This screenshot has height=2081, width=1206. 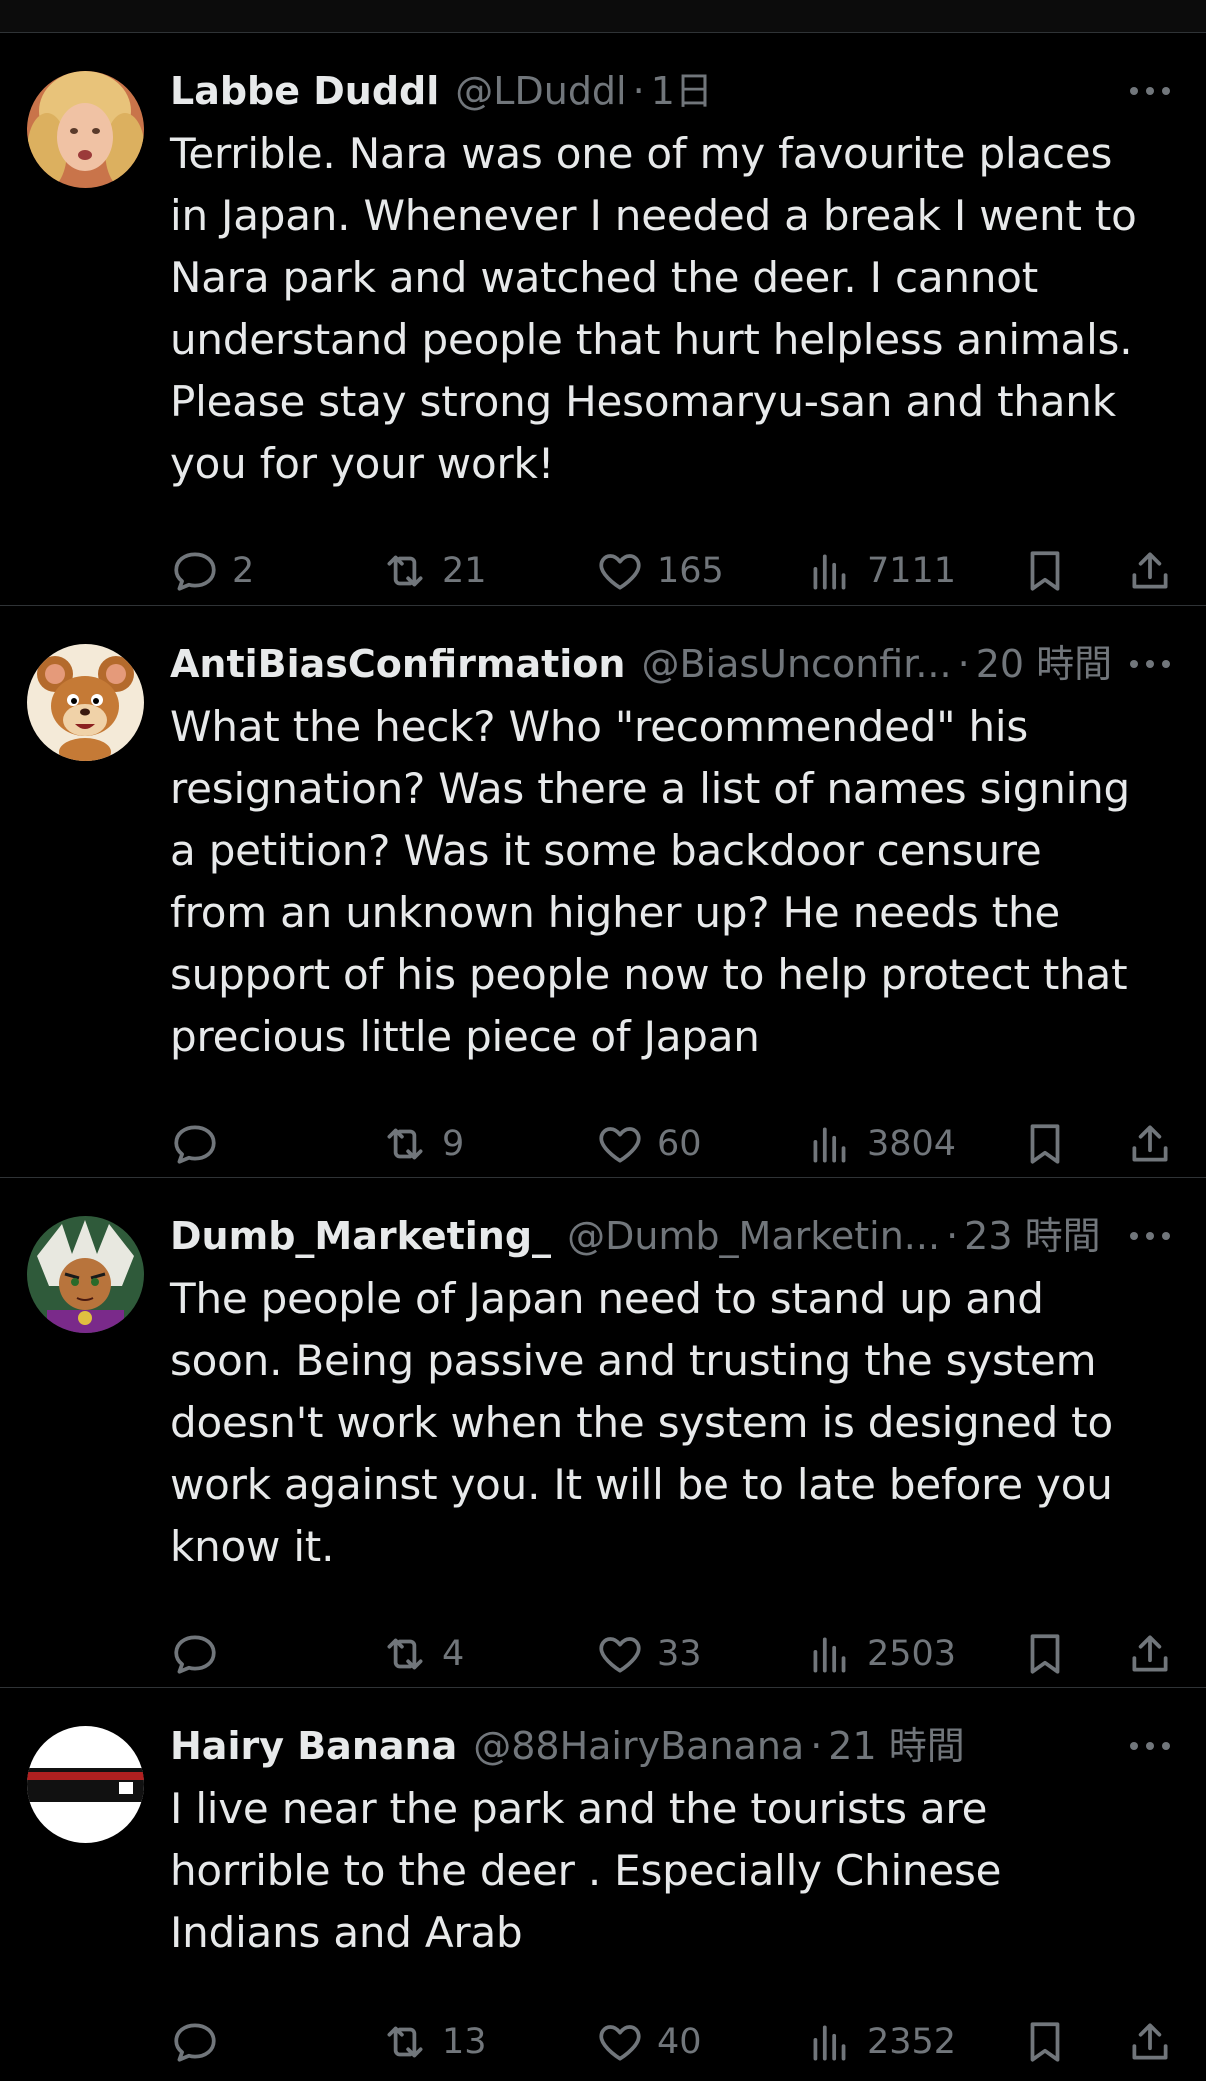 I want to click on post-header: Labbe Duddl @LDuddl · 1日, so click(x=675, y=91).